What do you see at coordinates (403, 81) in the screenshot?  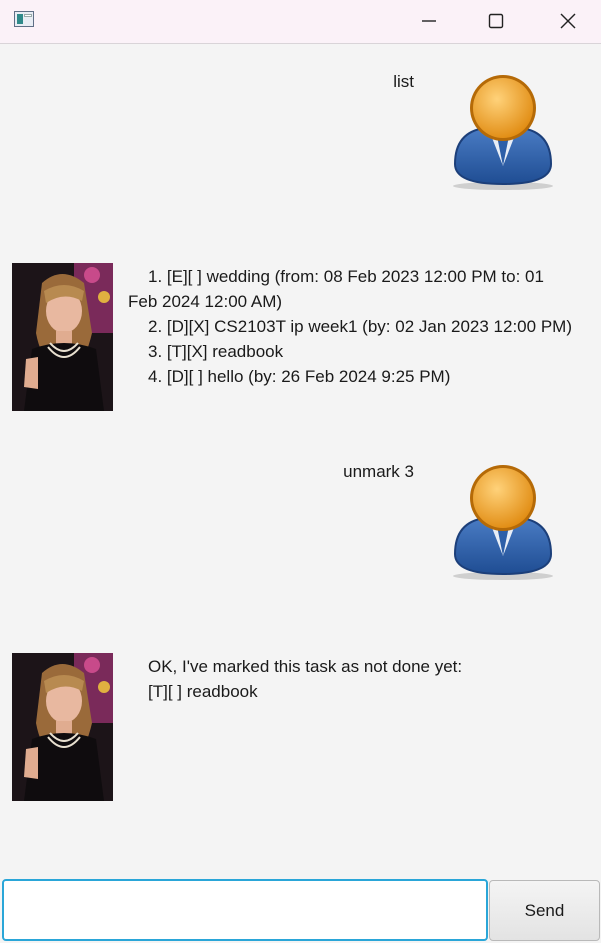 I see `user-message-text: list` at bounding box center [403, 81].